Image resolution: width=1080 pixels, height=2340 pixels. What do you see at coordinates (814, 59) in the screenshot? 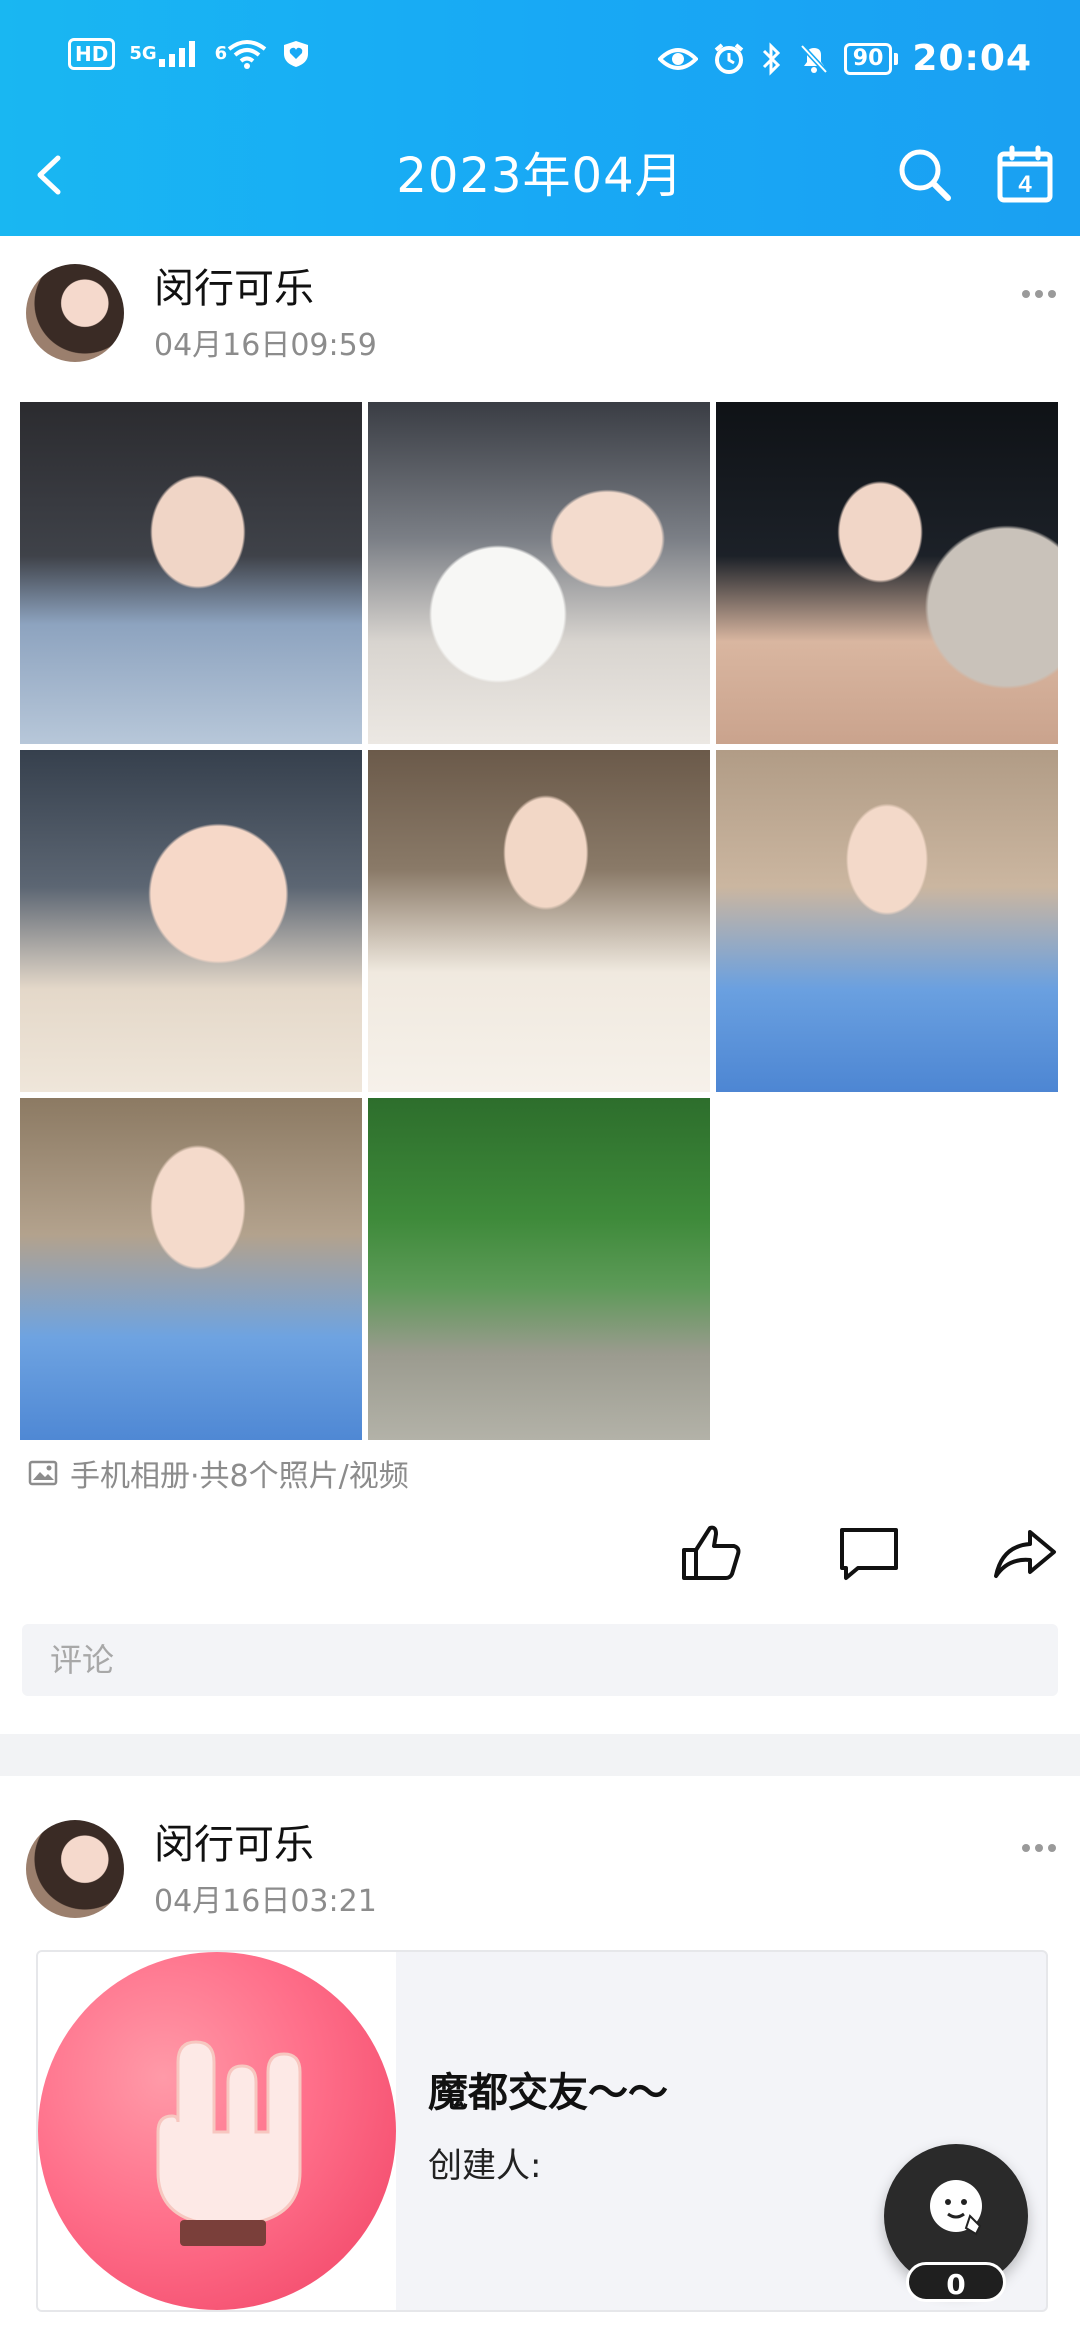
I see `mute-bell-icon` at bounding box center [814, 59].